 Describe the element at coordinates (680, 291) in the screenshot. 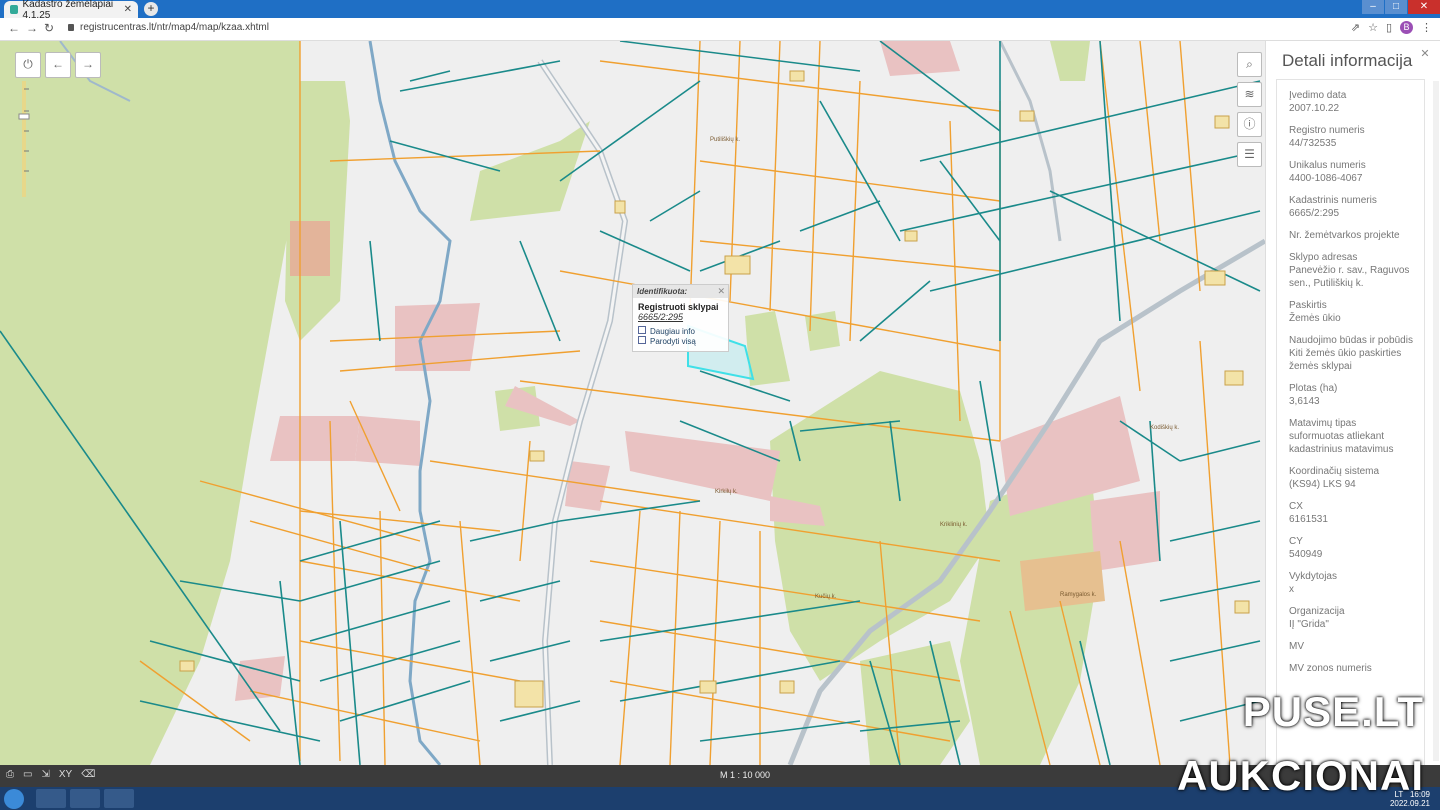

I see `popup-header: Identifikuota:` at that location.